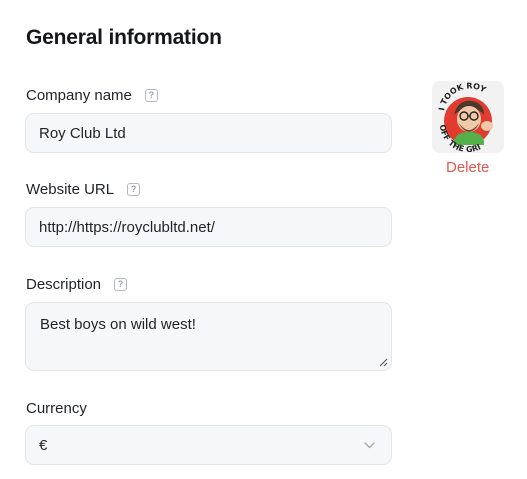  I want to click on website-url-label: Website URL, so click(70, 189).